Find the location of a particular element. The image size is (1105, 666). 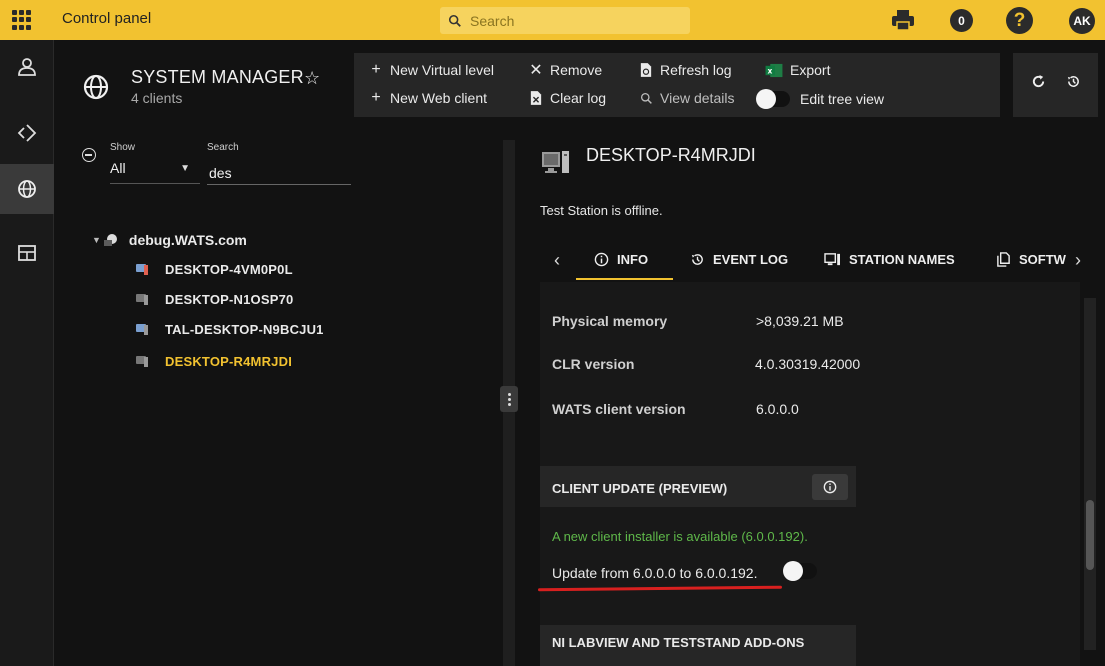

info-value: 6.0.0.0 is located at coordinates (777, 409).